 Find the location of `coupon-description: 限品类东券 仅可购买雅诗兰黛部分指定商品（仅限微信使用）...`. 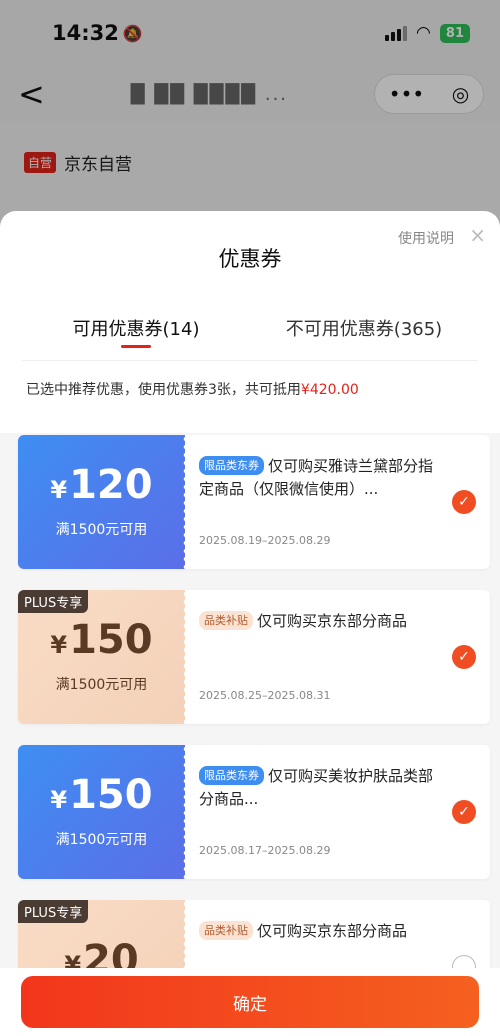

coupon-description: 限品类东券 仅可购买雅诗兰黛部分指定商品（仅限微信使用）... is located at coordinates (316, 477).